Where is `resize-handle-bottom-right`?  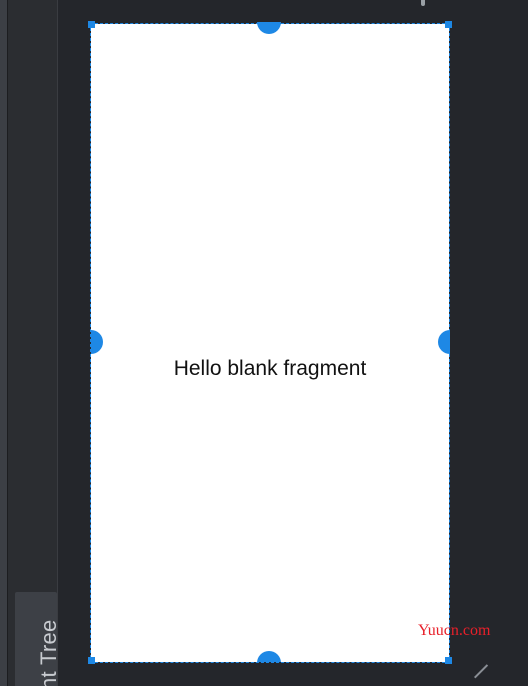 resize-handle-bottom-right is located at coordinates (448, 660).